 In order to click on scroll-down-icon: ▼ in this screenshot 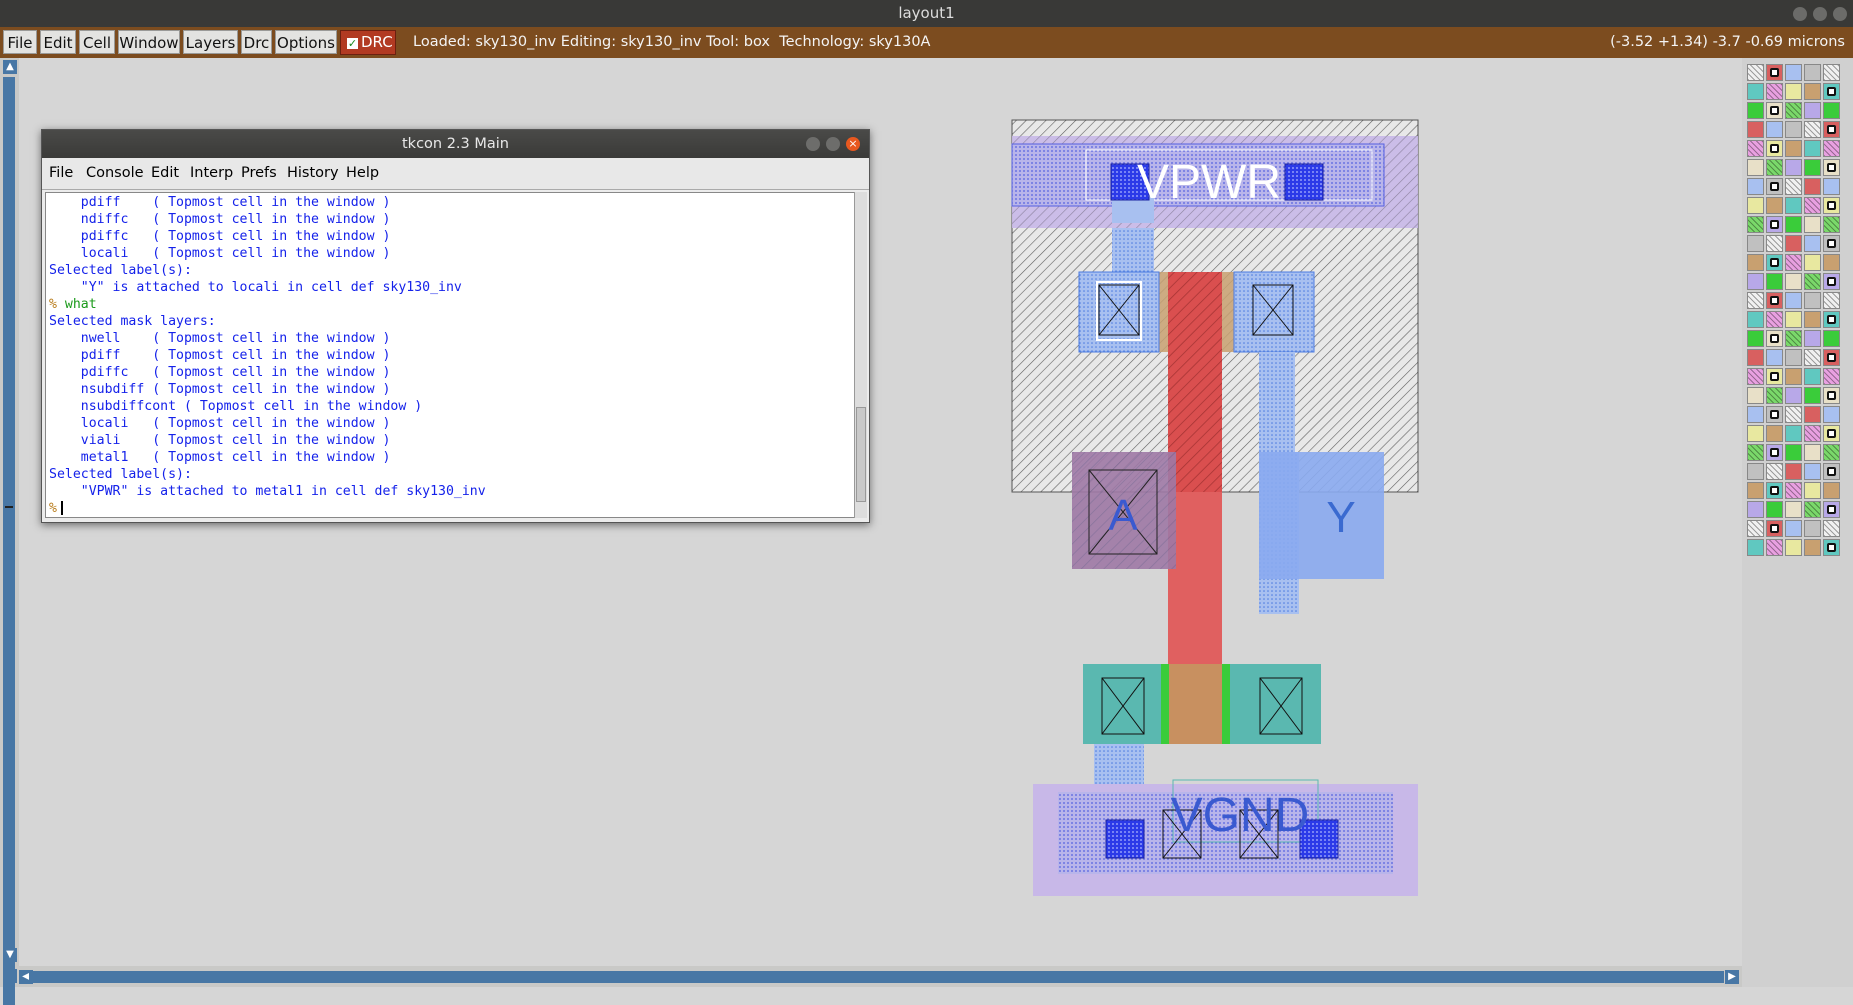, I will do `click(10, 955)`.